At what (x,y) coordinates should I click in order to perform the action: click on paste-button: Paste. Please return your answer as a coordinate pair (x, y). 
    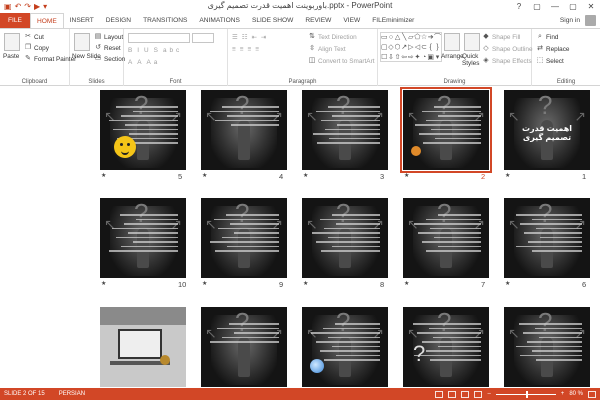
    Looking at the image, I should click on (11, 56).